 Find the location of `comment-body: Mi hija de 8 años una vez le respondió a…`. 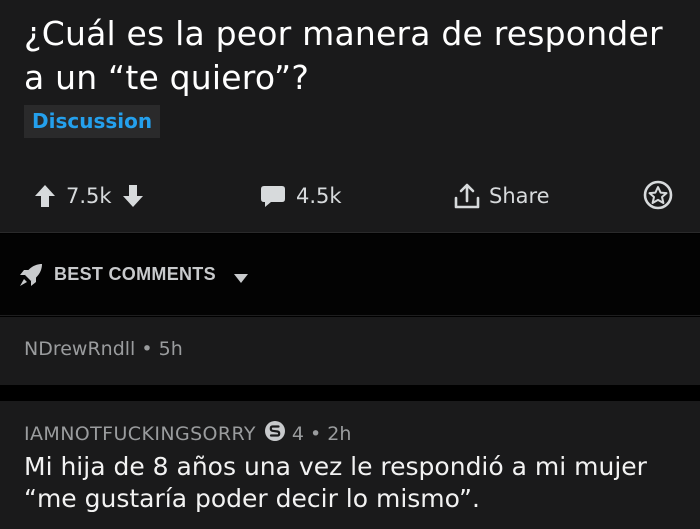

comment-body: Mi hija de 8 años una vez le respondió a… is located at coordinates (335, 482).